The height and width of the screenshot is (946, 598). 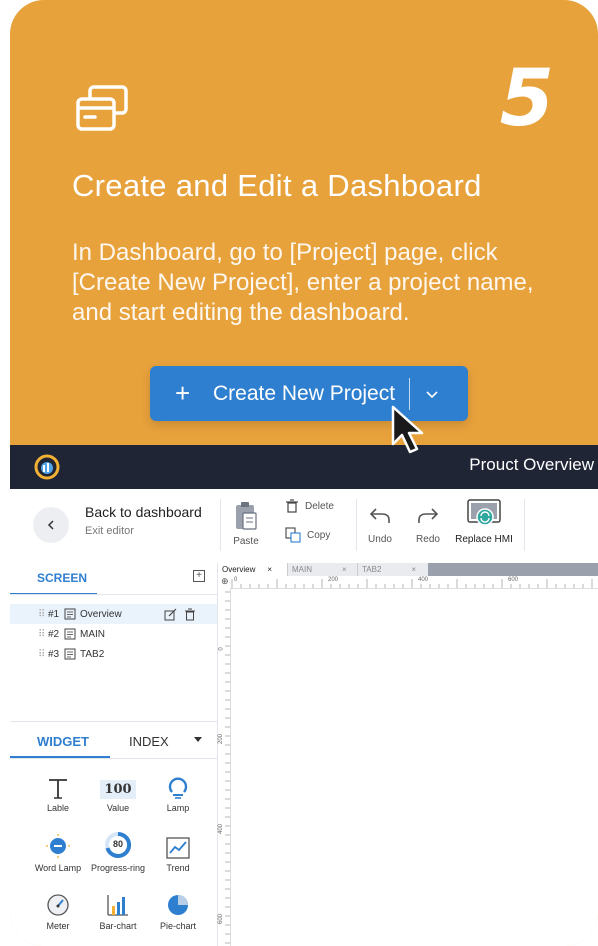 What do you see at coordinates (102, 108) in the screenshot?
I see `window-cards-icon` at bounding box center [102, 108].